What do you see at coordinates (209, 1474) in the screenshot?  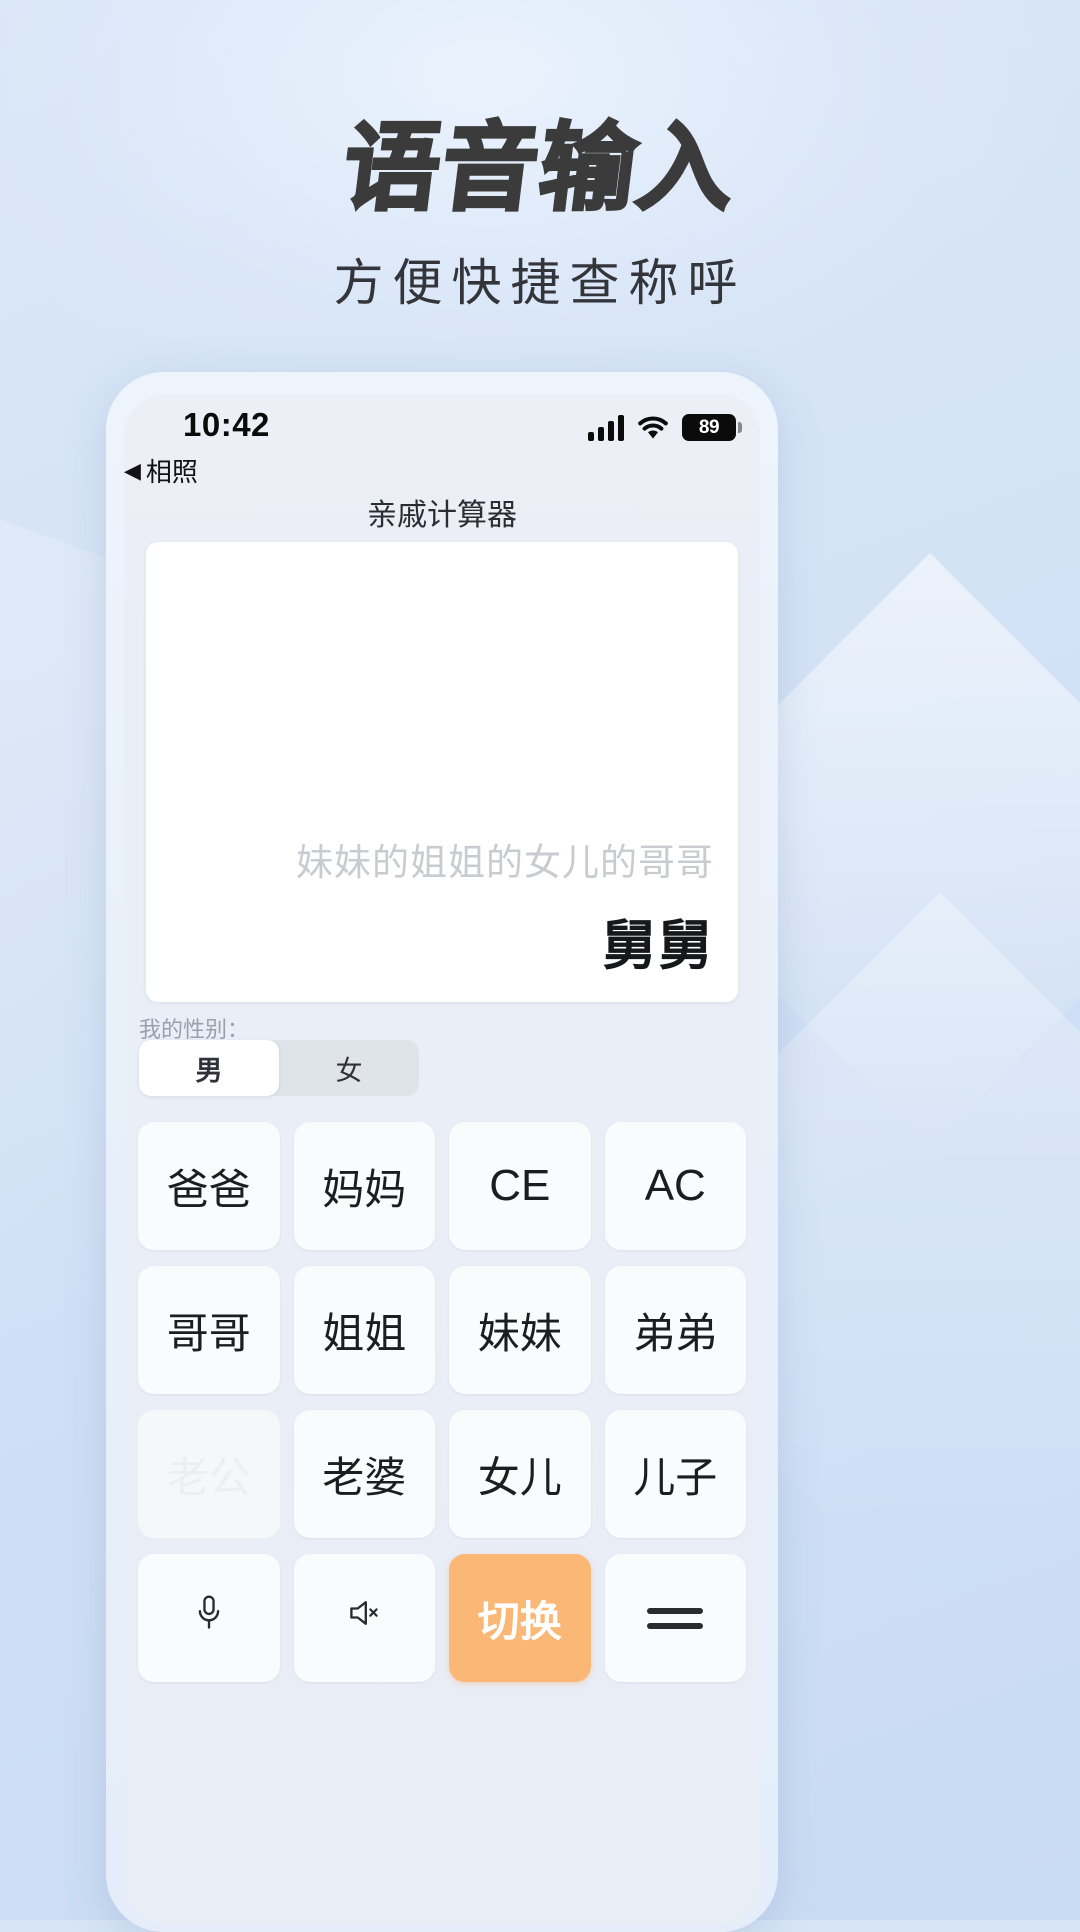 I see `key-husband: 老公` at bounding box center [209, 1474].